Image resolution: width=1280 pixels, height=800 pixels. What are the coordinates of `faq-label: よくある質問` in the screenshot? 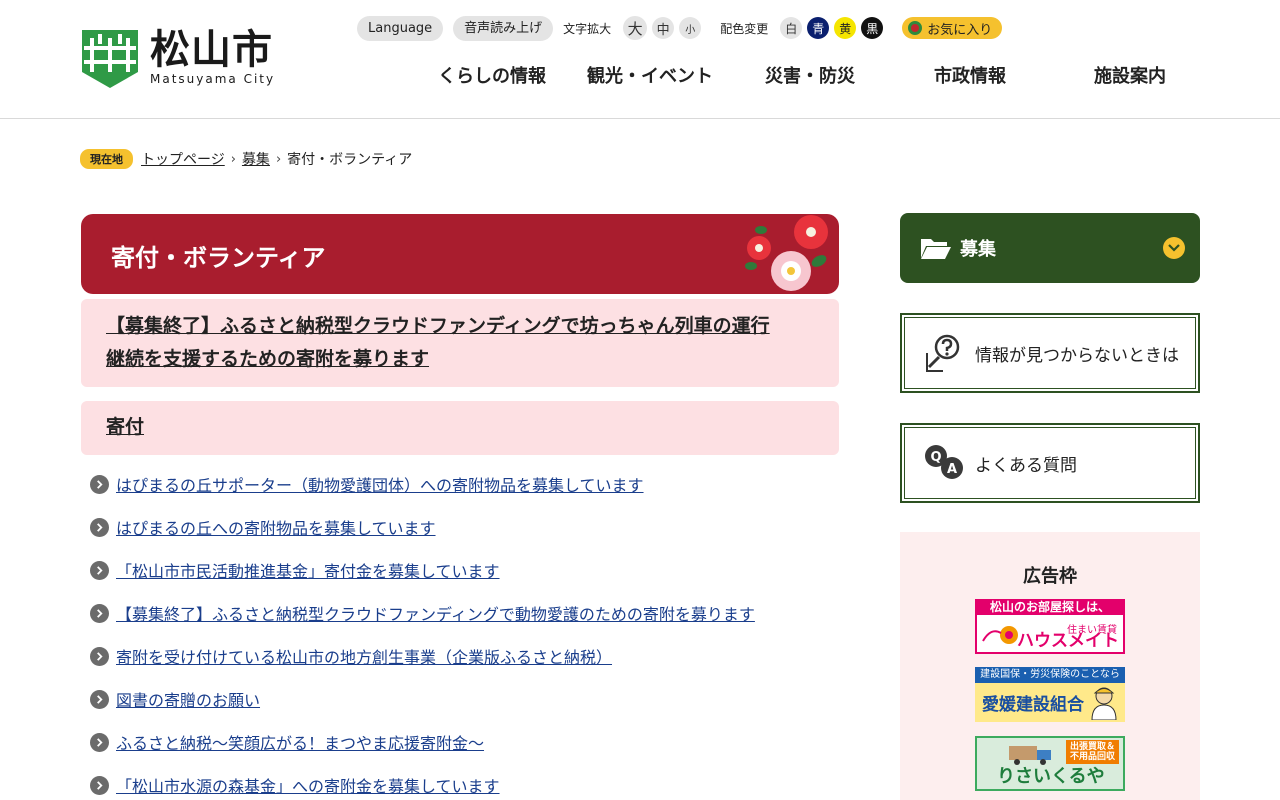 It's located at (1026, 465).